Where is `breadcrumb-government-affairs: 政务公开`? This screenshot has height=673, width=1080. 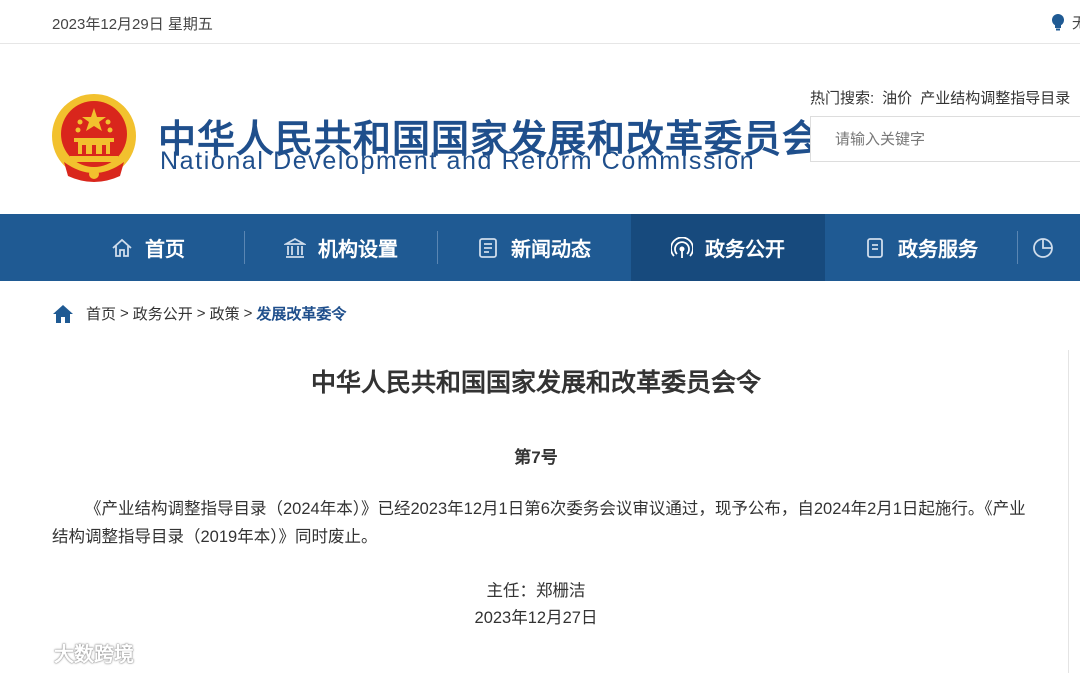 breadcrumb-government-affairs: 政务公开 is located at coordinates (163, 313).